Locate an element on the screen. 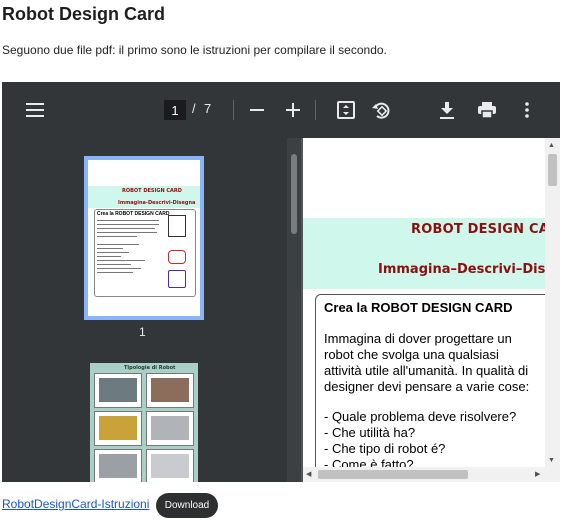  instruction-box-title: Crea la ROBOT DESIGN CARD is located at coordinates (418, 307).